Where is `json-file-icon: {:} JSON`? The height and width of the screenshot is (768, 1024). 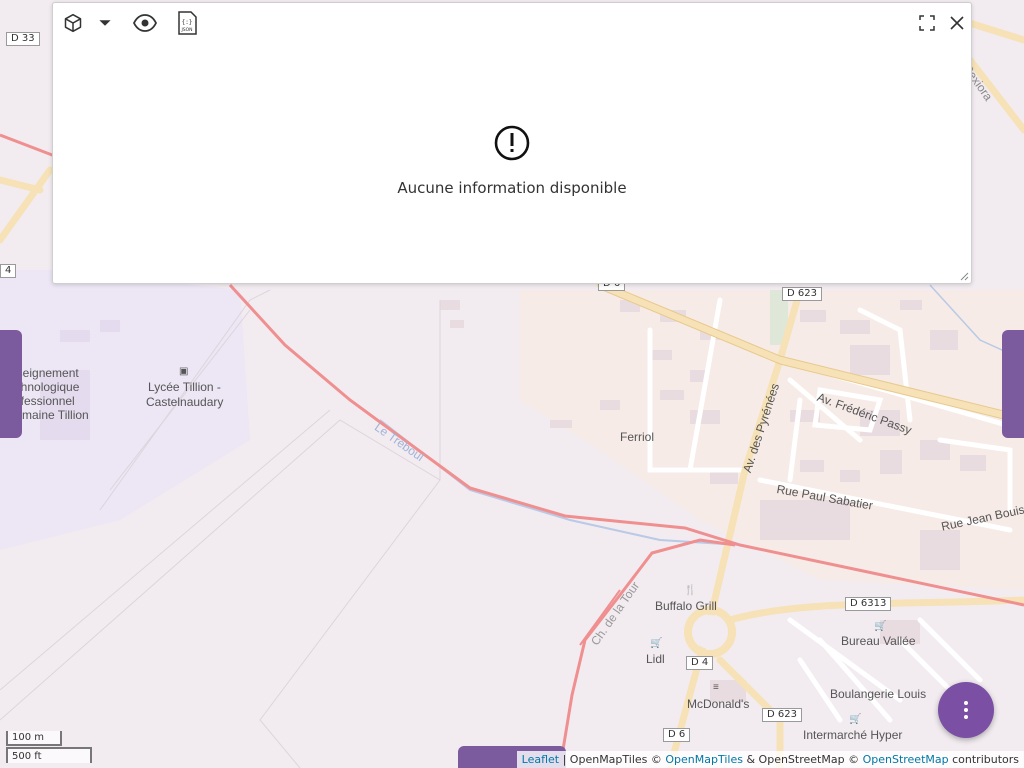 json-file-icon: {:} JSON is located at coordinates (187, 23).